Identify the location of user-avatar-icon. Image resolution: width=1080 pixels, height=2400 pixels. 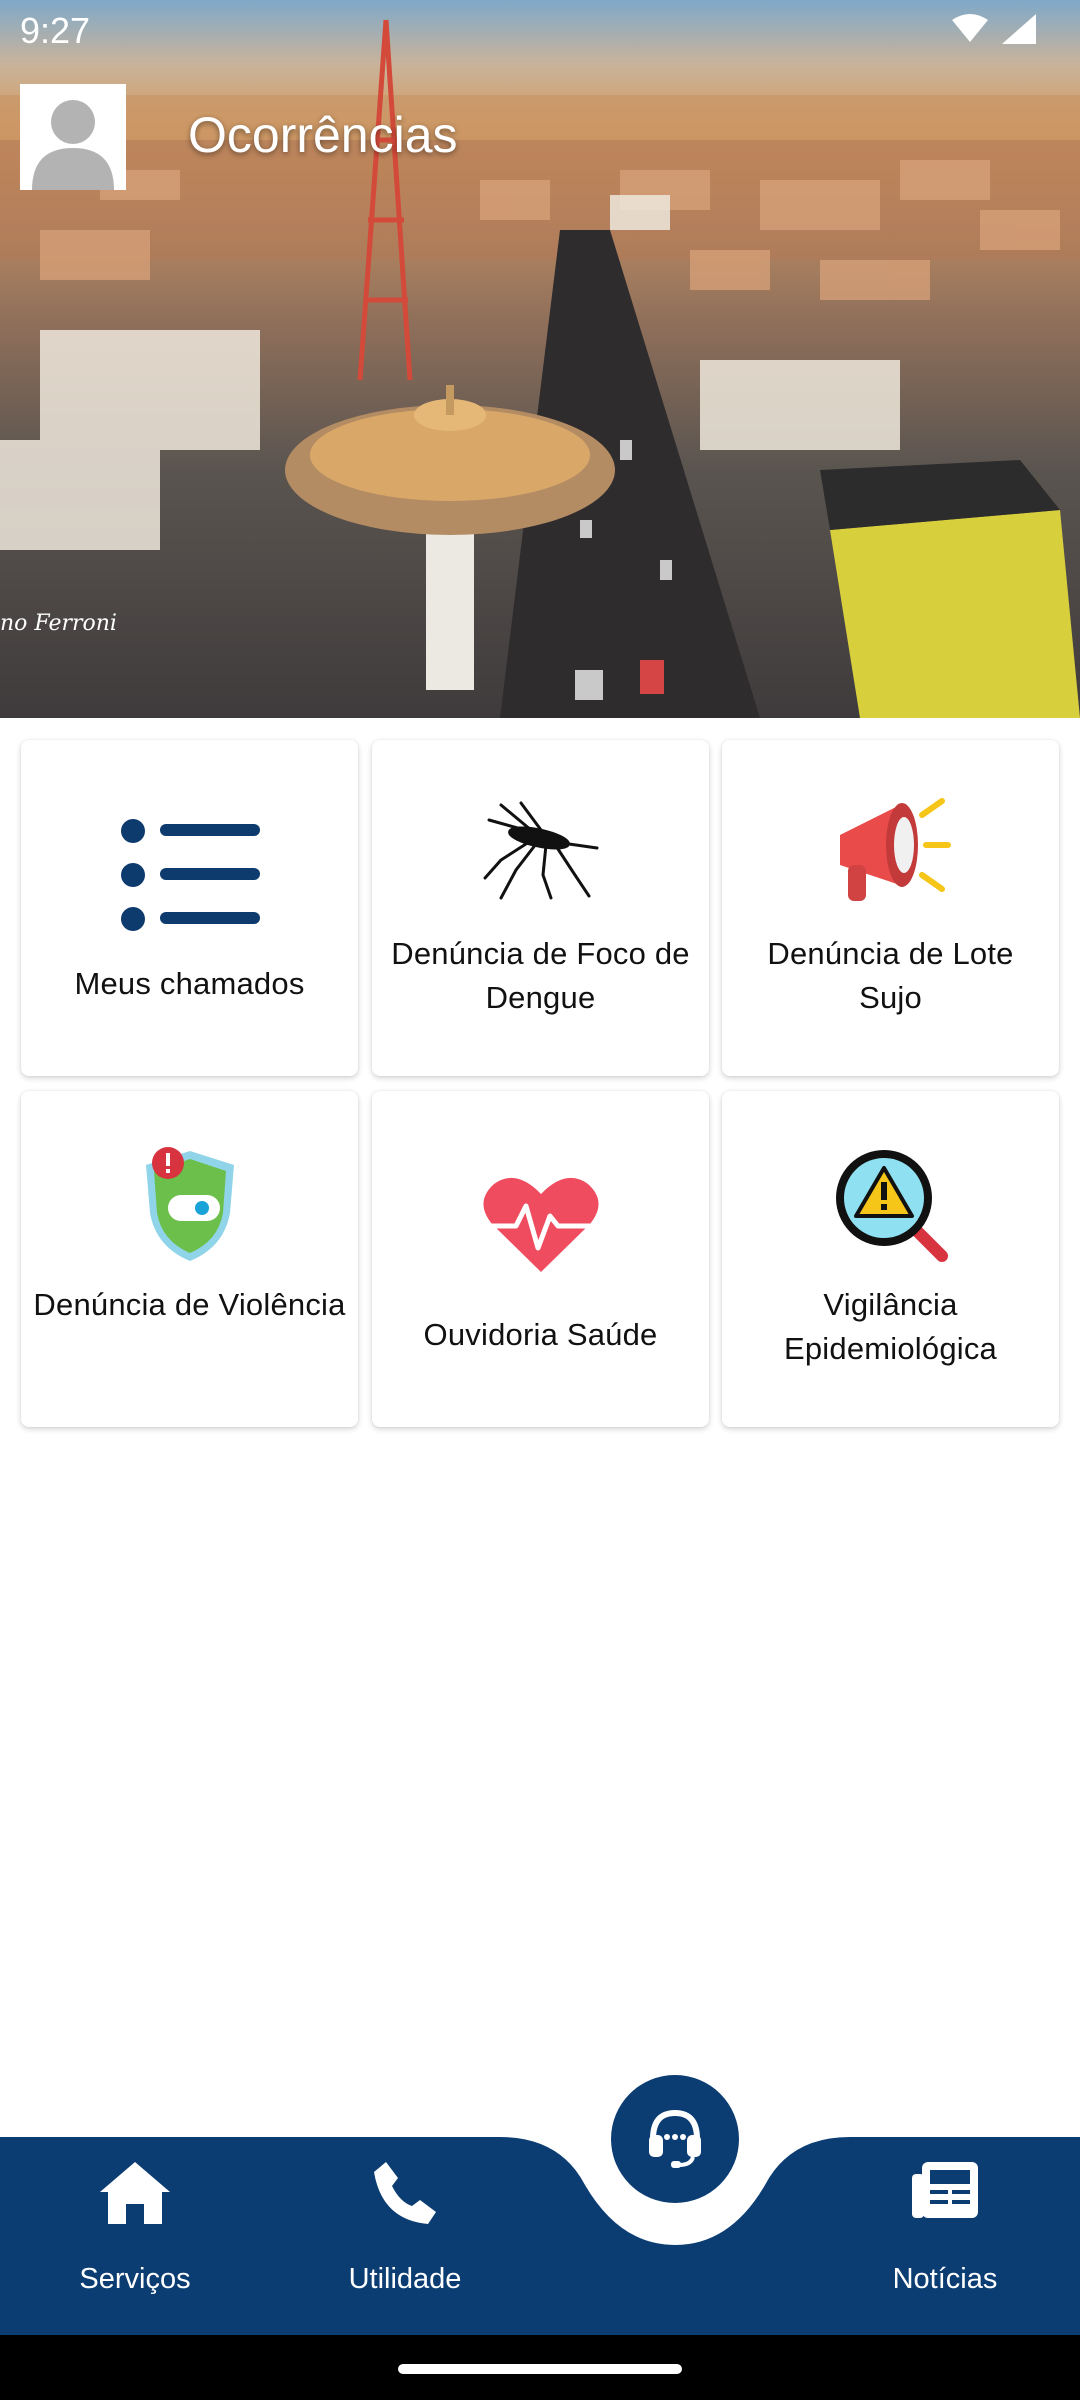
(73, 137).